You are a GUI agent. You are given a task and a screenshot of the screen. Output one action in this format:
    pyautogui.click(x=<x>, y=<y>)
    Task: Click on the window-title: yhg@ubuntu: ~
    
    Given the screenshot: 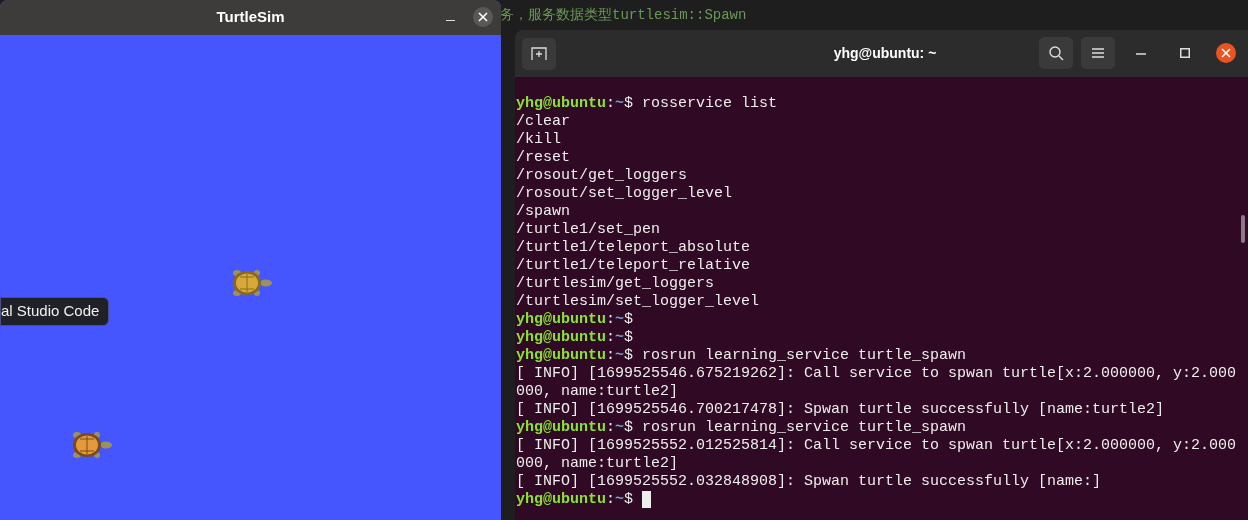 What is the action you would take?
    pyautogui.click(x=885, y=53)
    